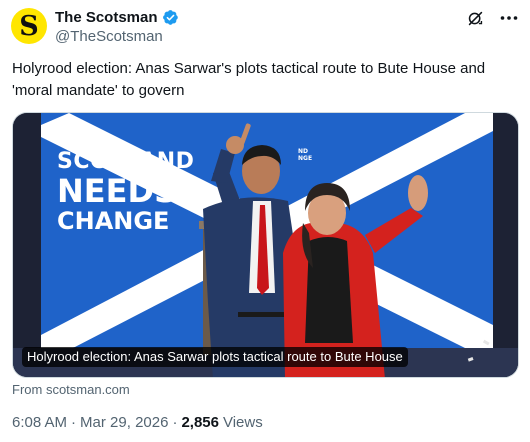  Describe the element at coordinates (106, 17) in the screenshot. I see `author-display-name: The Scotsman` at that location.